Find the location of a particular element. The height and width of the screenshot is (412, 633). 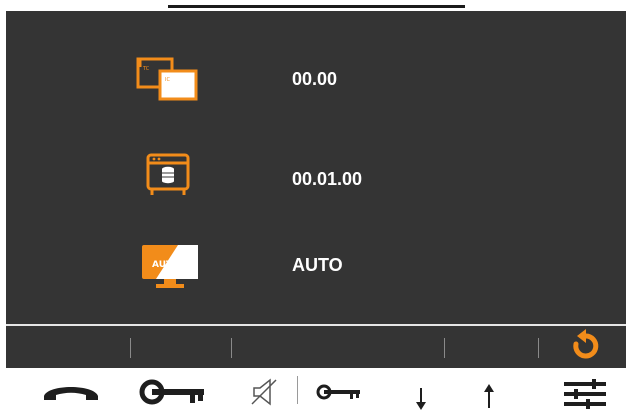

time-value: 00.00 is located at coordinates (315, 79).